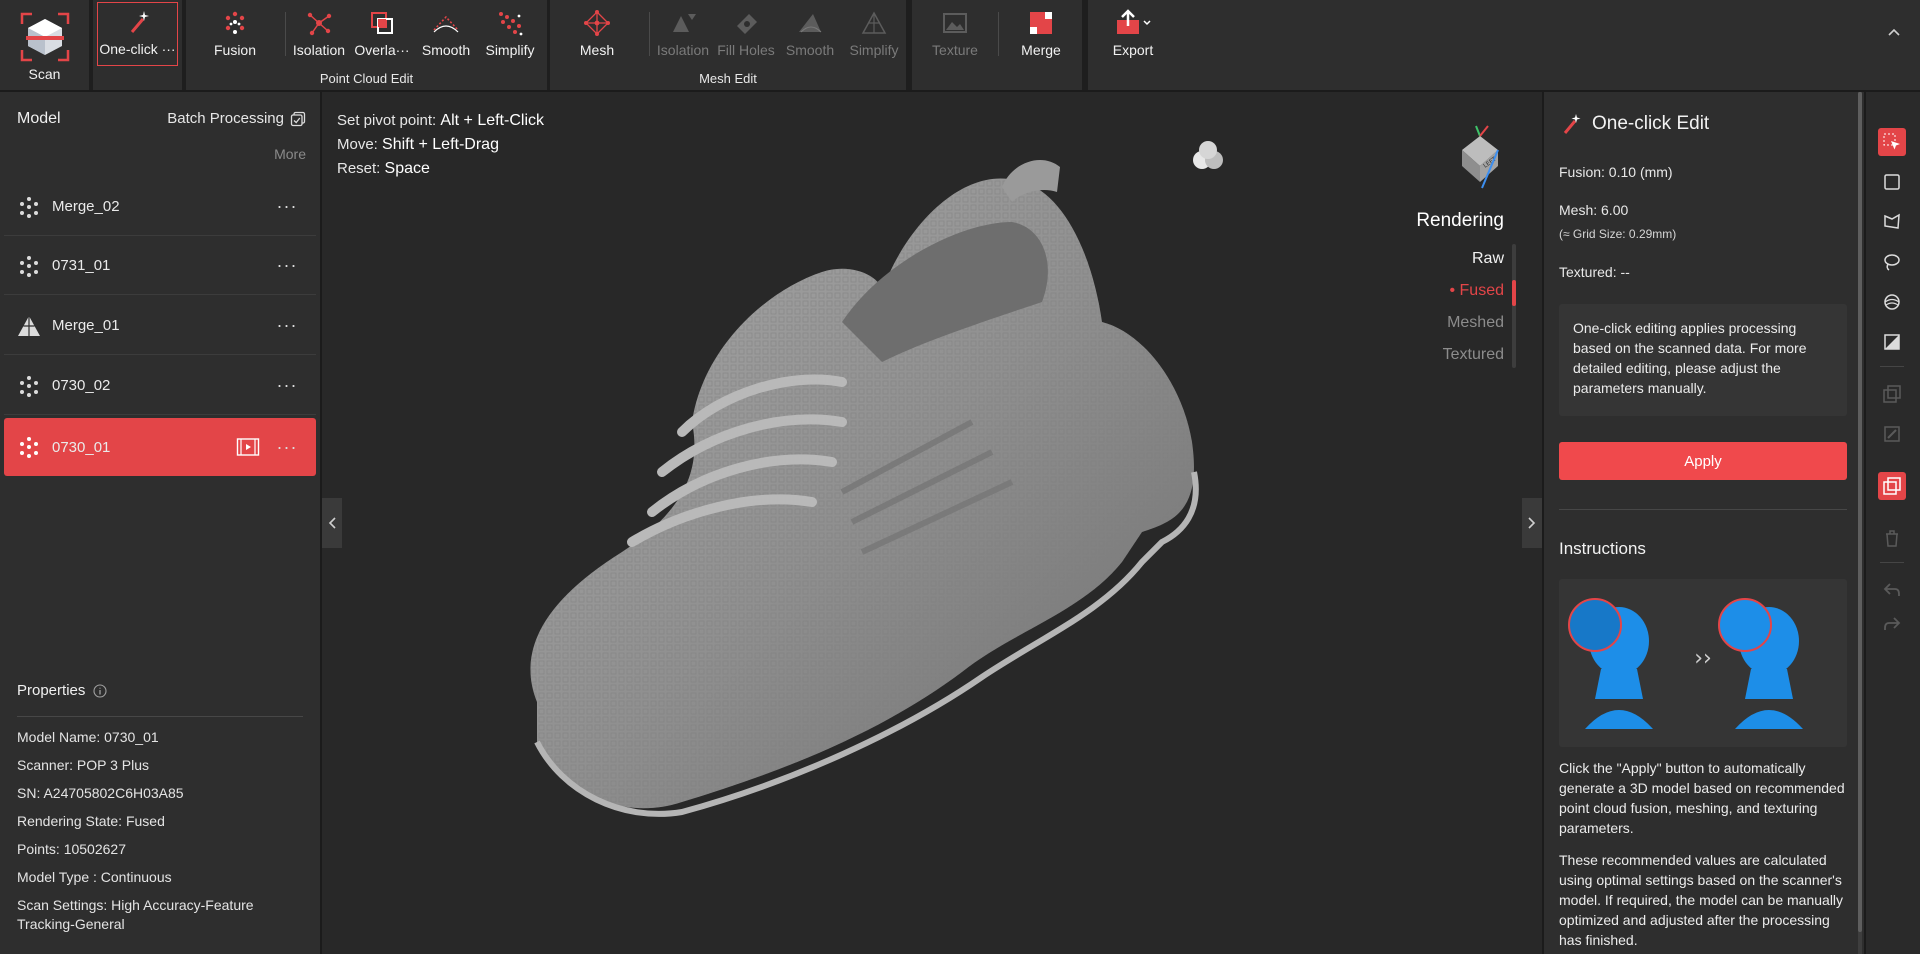  Describe the element at coordinates (319, 32) in the screenshot. I see `isolation-button: Isolation` at that location.